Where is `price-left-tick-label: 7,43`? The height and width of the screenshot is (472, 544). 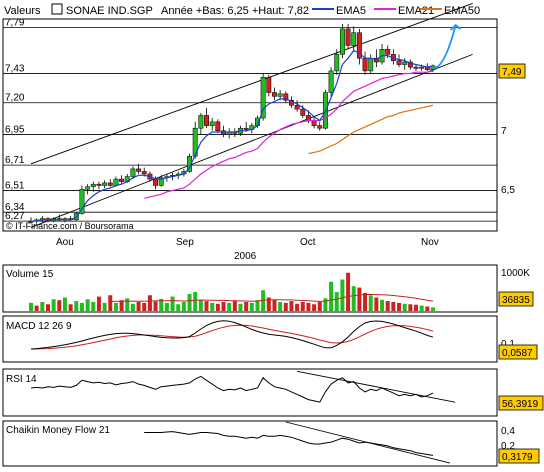 price-left-tick-label: 7,43 is located at coordinates (15, 68).